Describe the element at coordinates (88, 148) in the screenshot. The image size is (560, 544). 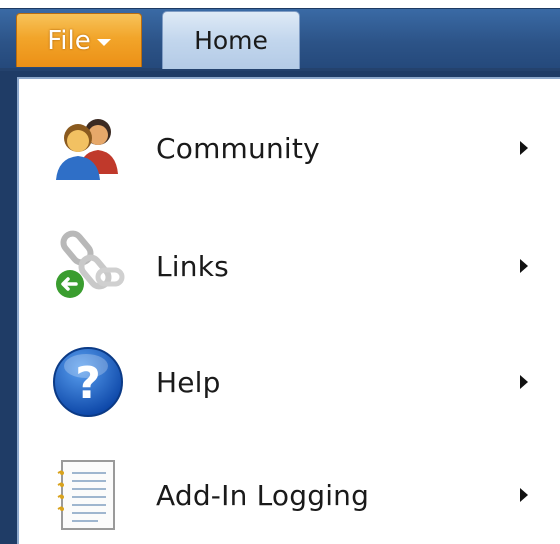
I see `community-people-icon` at that location.